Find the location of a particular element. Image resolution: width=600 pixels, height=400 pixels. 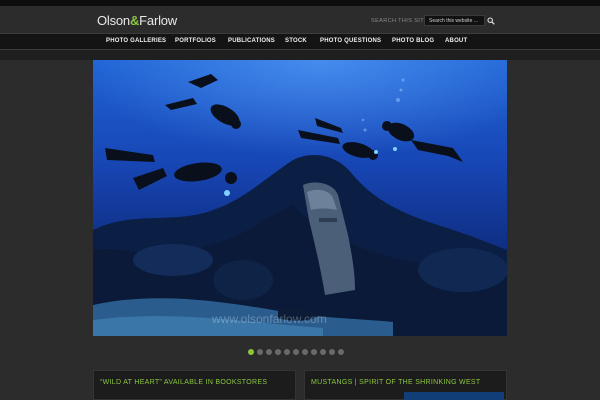

panel-title: MUSTANGS | SPIRIT OF THE SHRINKING WEST is located at coordinates (395, 382).